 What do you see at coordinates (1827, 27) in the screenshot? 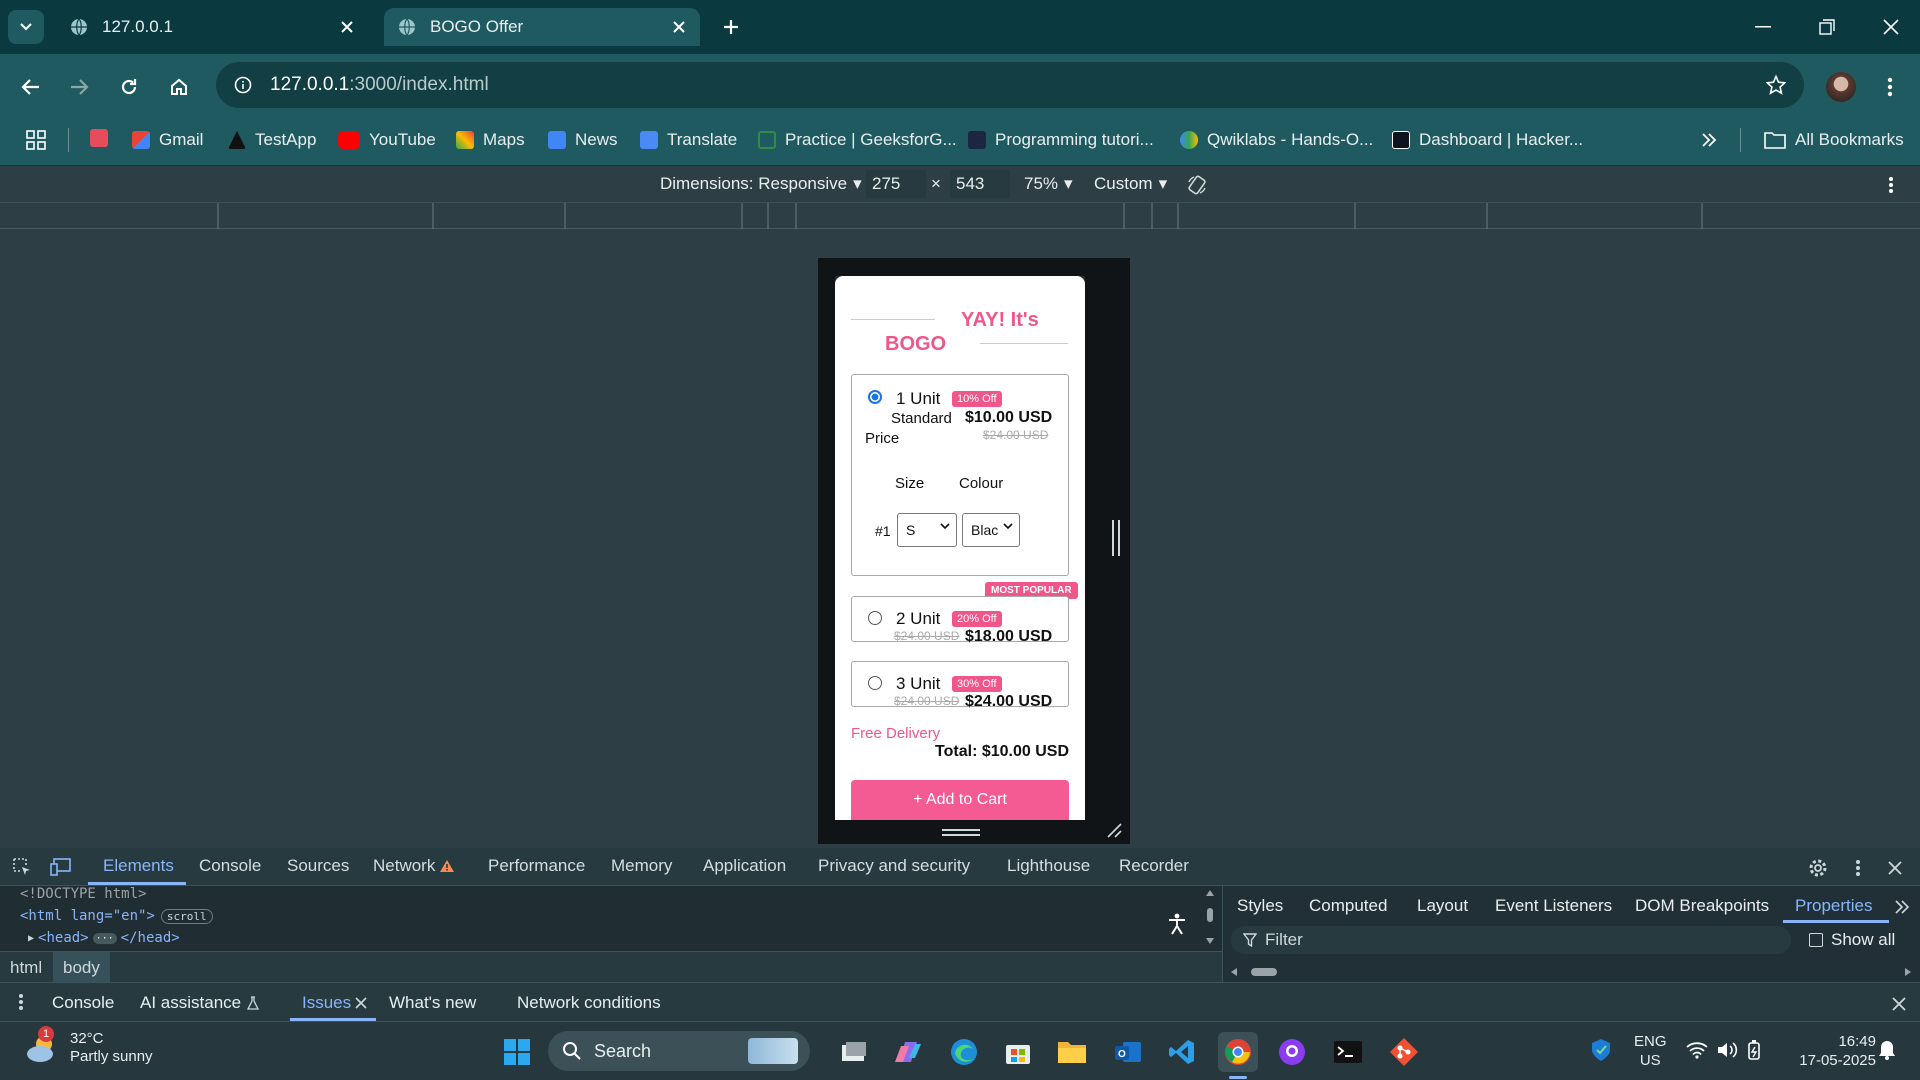
I see `restore-button` at bounding box center [1827, 27].